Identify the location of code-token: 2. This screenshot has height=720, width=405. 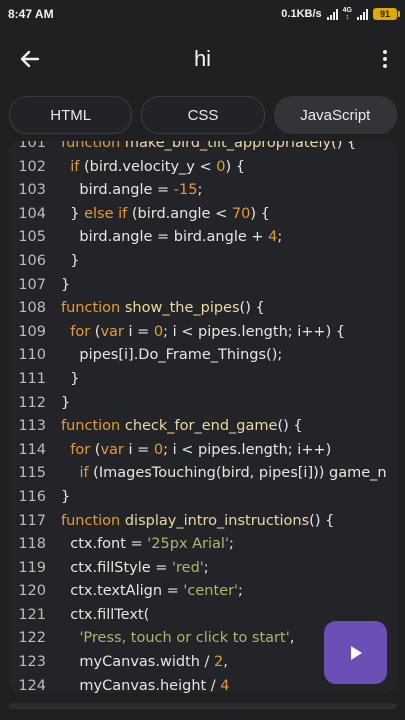
(219, 662).